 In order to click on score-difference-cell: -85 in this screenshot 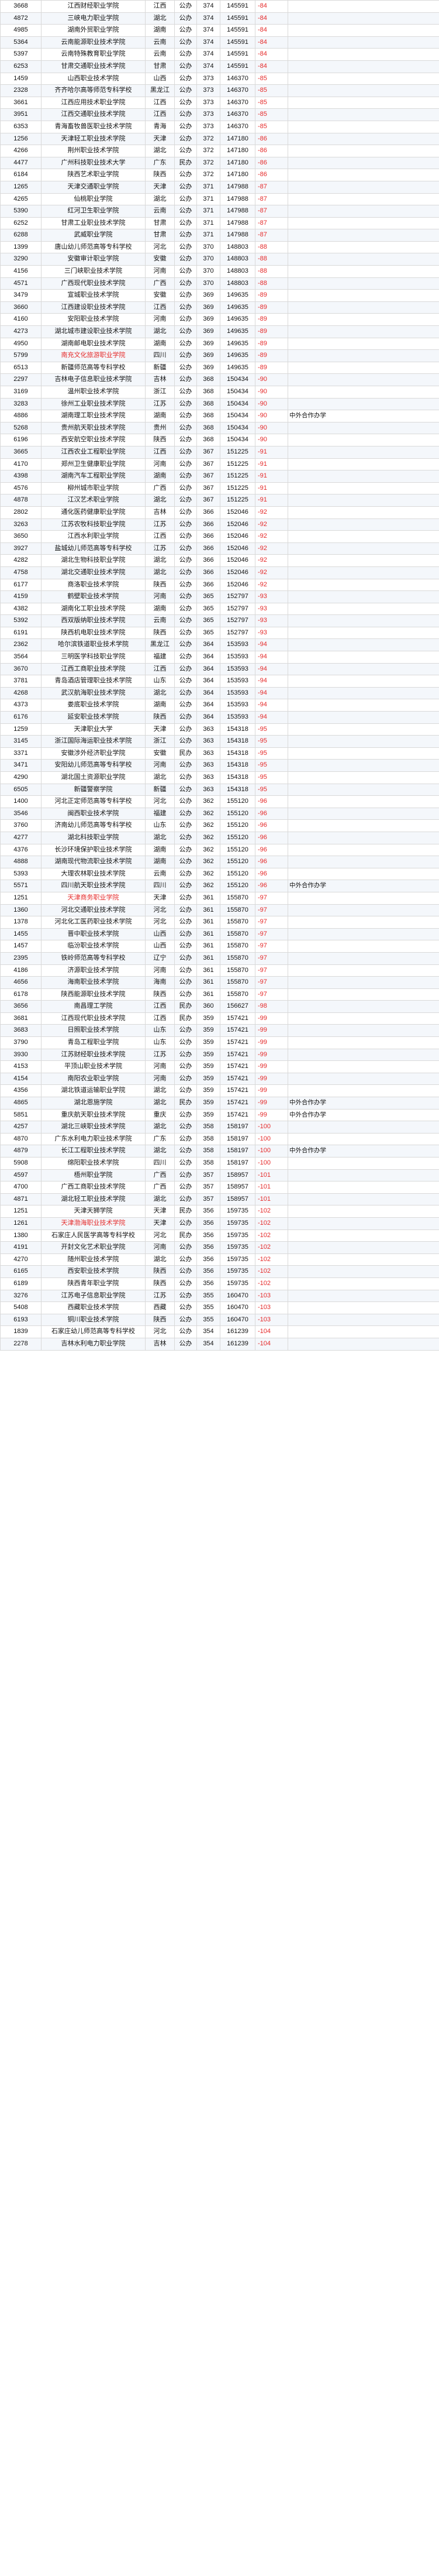, I will do `click(271, 127)`.